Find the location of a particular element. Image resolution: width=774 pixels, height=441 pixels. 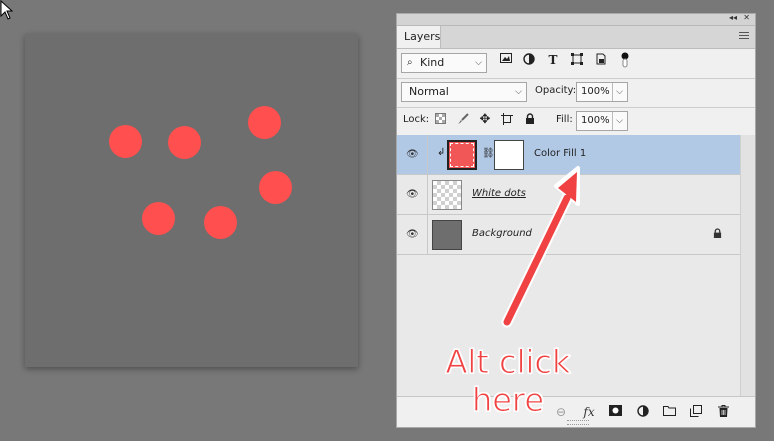

annotation-text: Alt click here is located at coordinates (508, 381).